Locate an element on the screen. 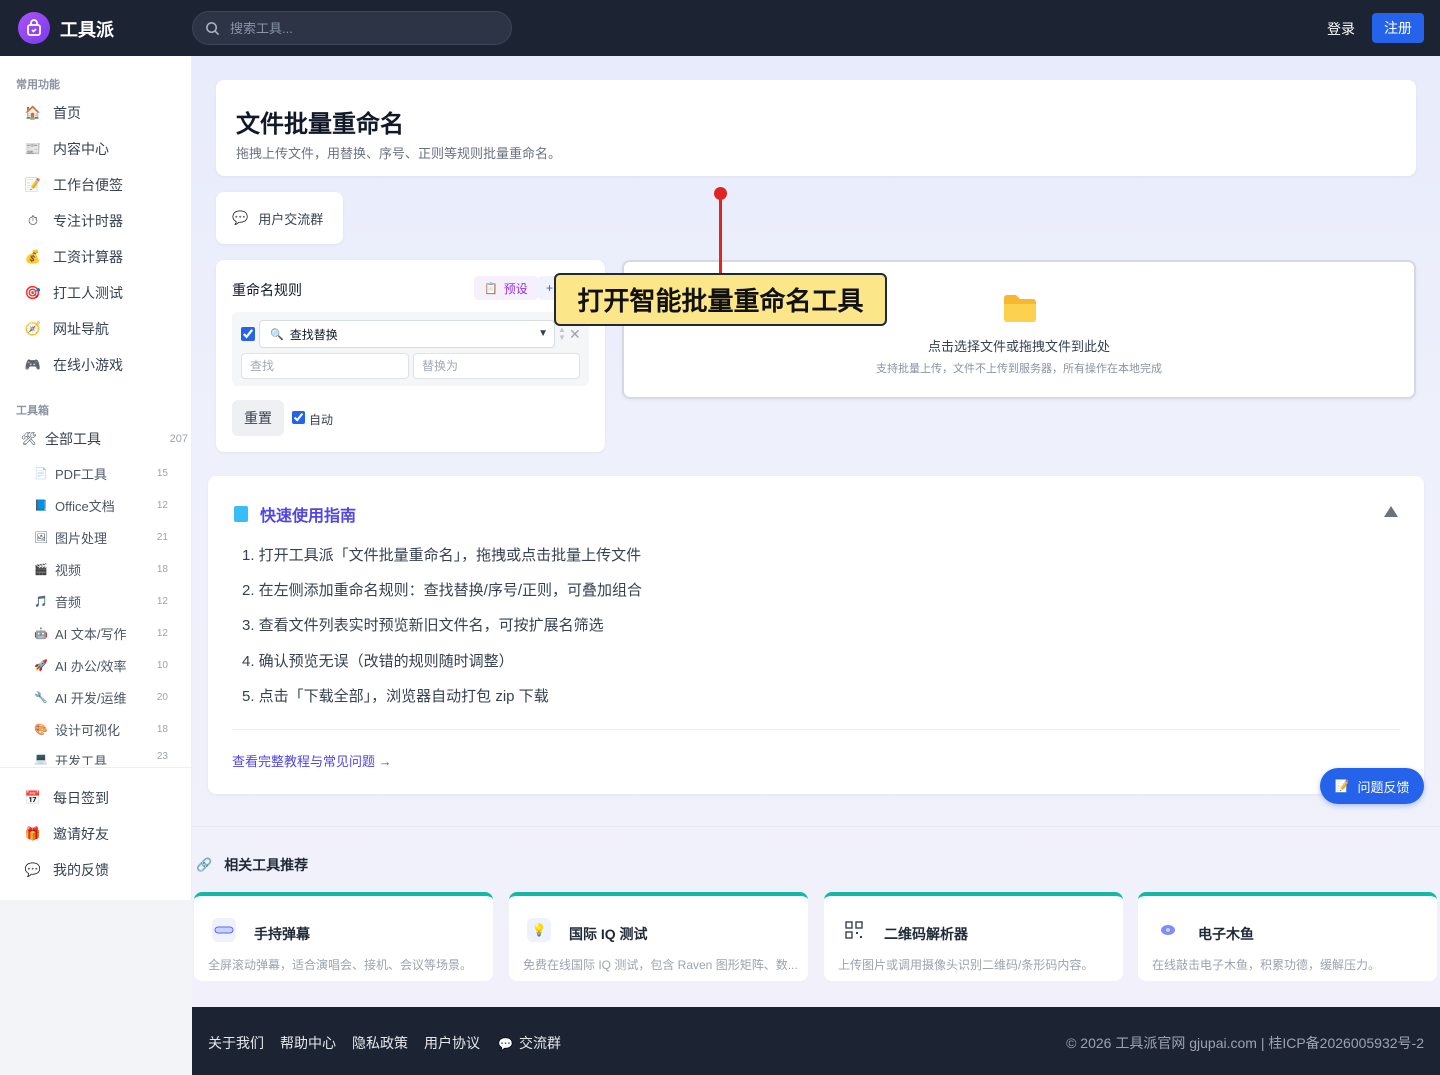 This screenshot has width=1440, height=1075. footer-link-privacy: 隐私政策 is located at coordinates (380, 1043).